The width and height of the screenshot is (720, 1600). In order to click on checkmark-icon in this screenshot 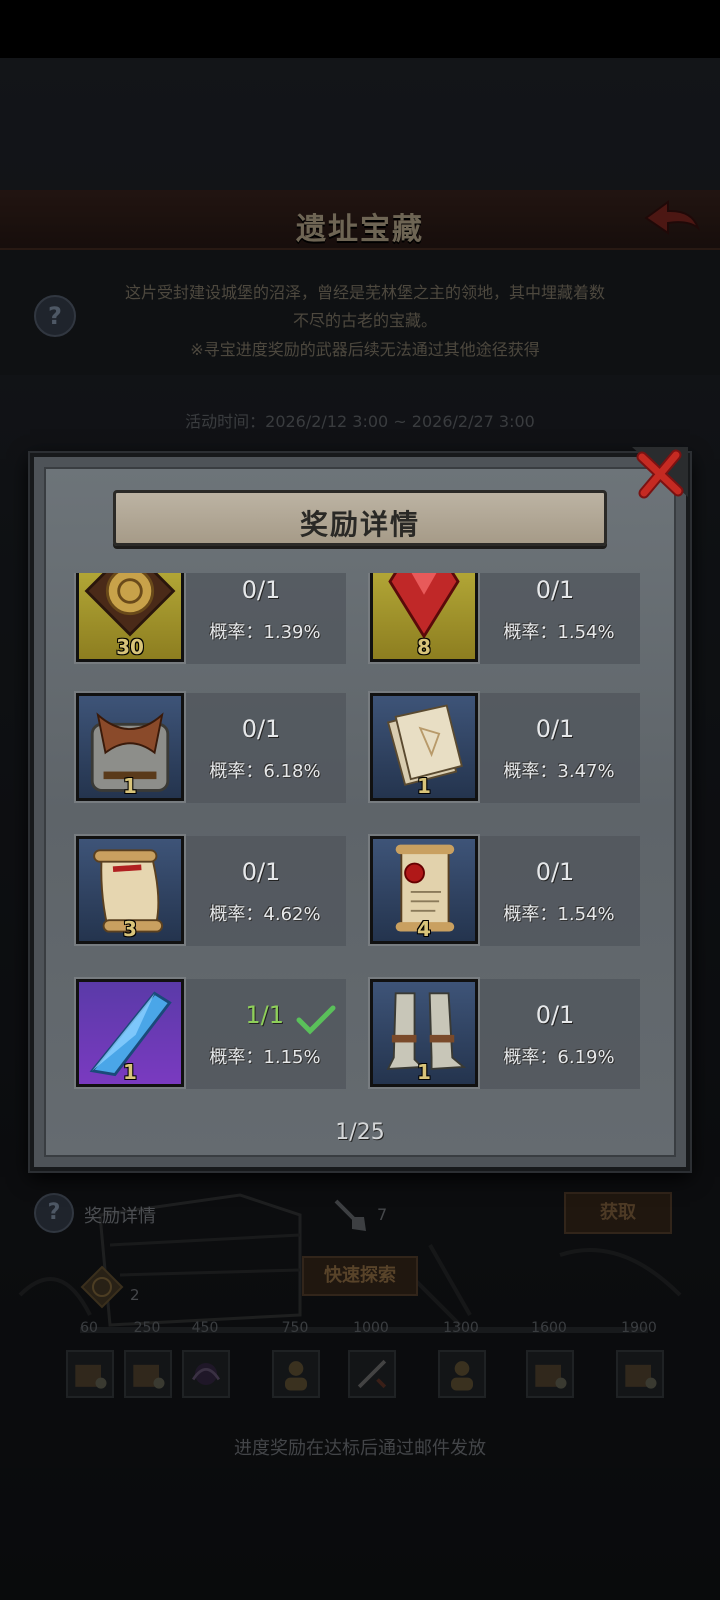, I will do `click(316, 1020)`.